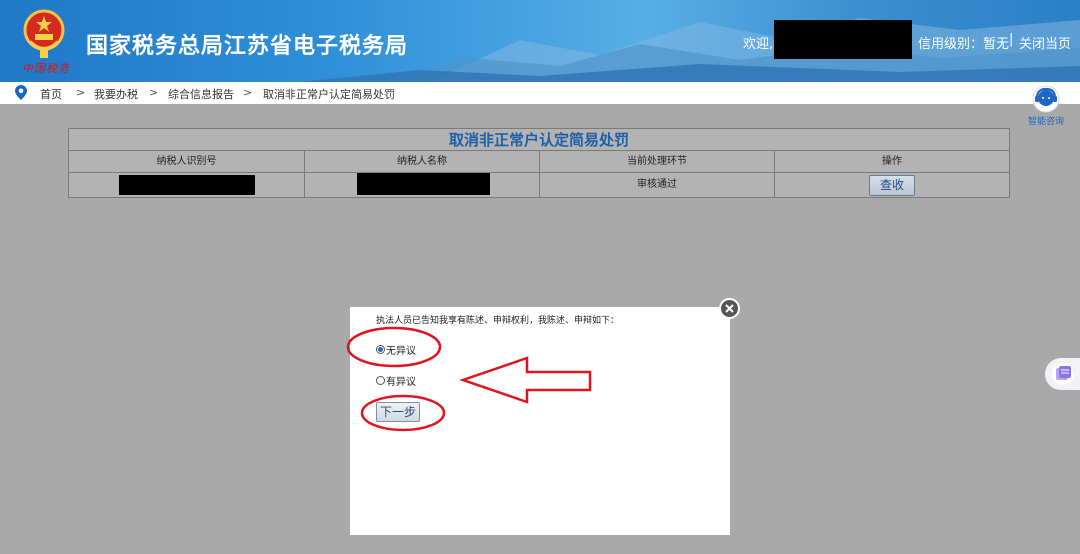 The image size is (1080, 554). What do you see at coordinates (1046, 99) in the screenshot?
I see `customer-service-icon` at bounding box center [1046, 99].